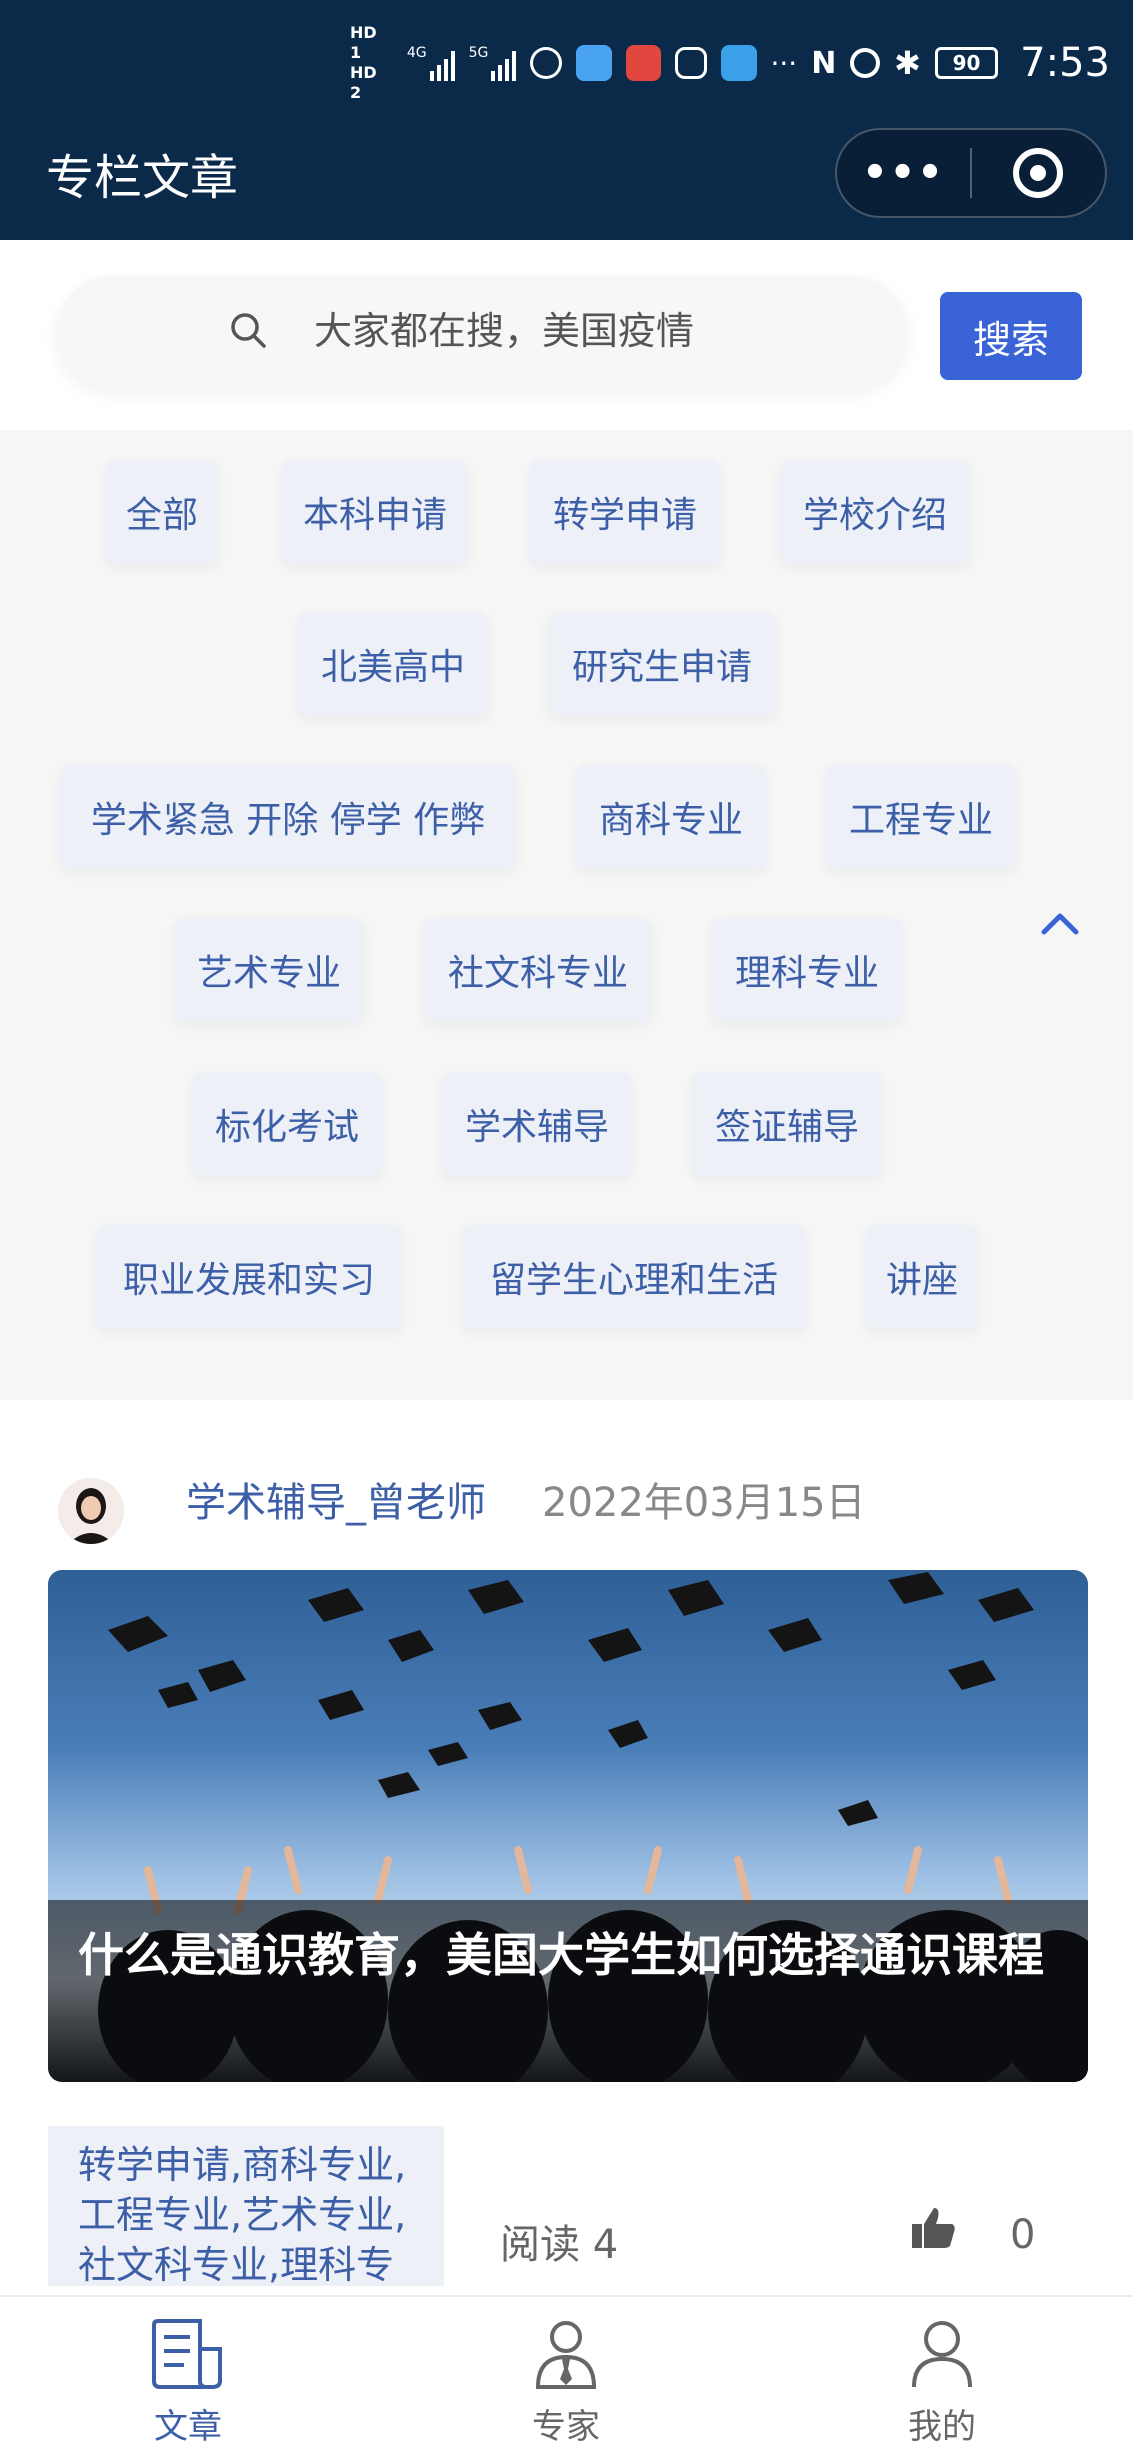  I want to click on article-doc-icon, so click(187, 2354).